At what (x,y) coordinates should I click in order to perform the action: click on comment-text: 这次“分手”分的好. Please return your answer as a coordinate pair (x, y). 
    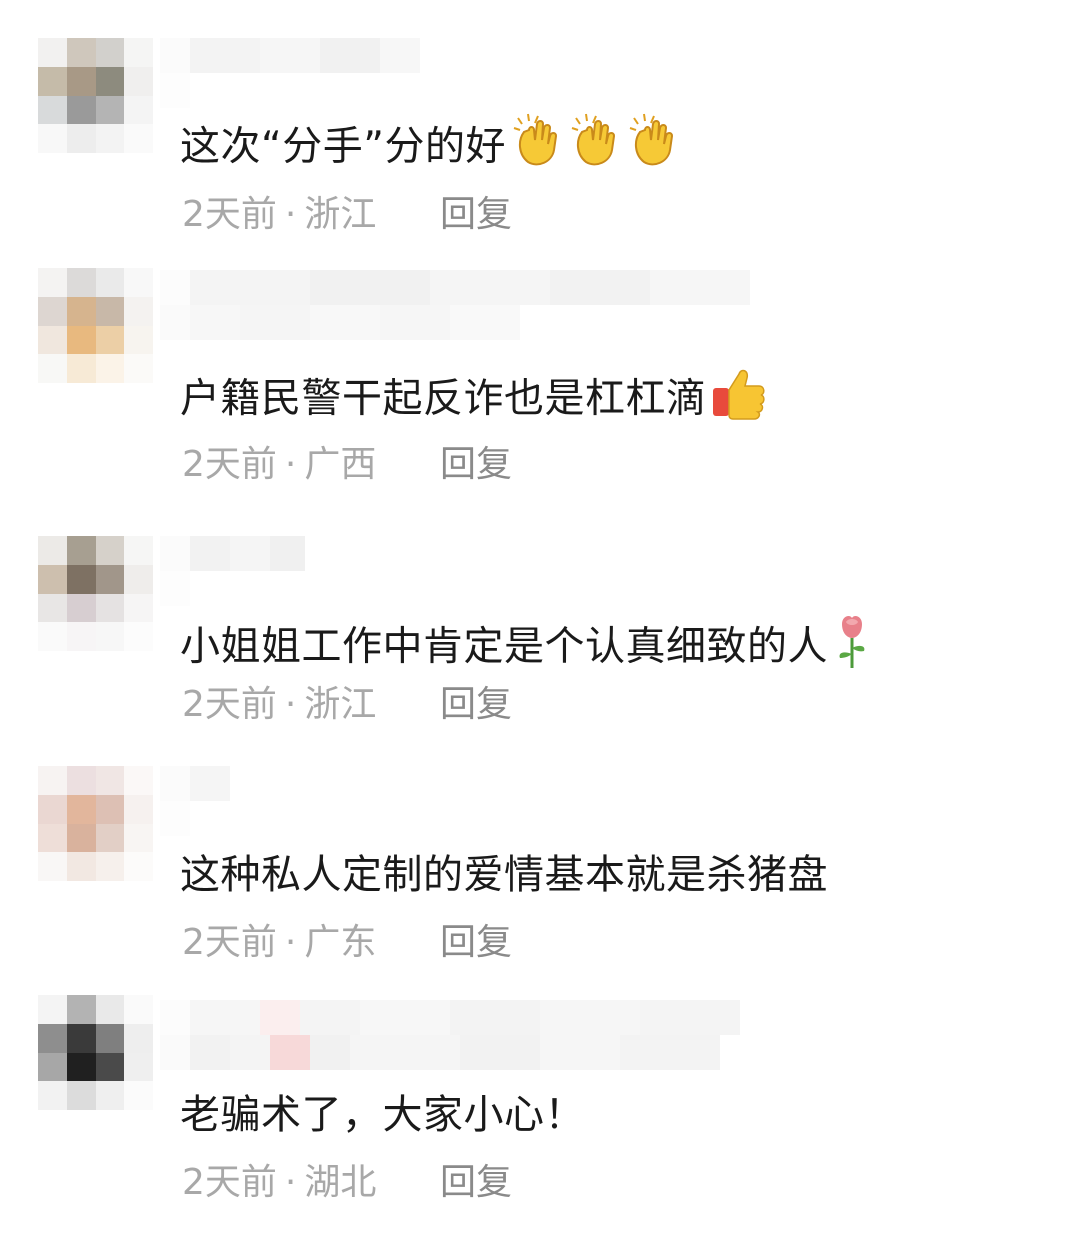
    Looking at the image, I should click on (430, 148).